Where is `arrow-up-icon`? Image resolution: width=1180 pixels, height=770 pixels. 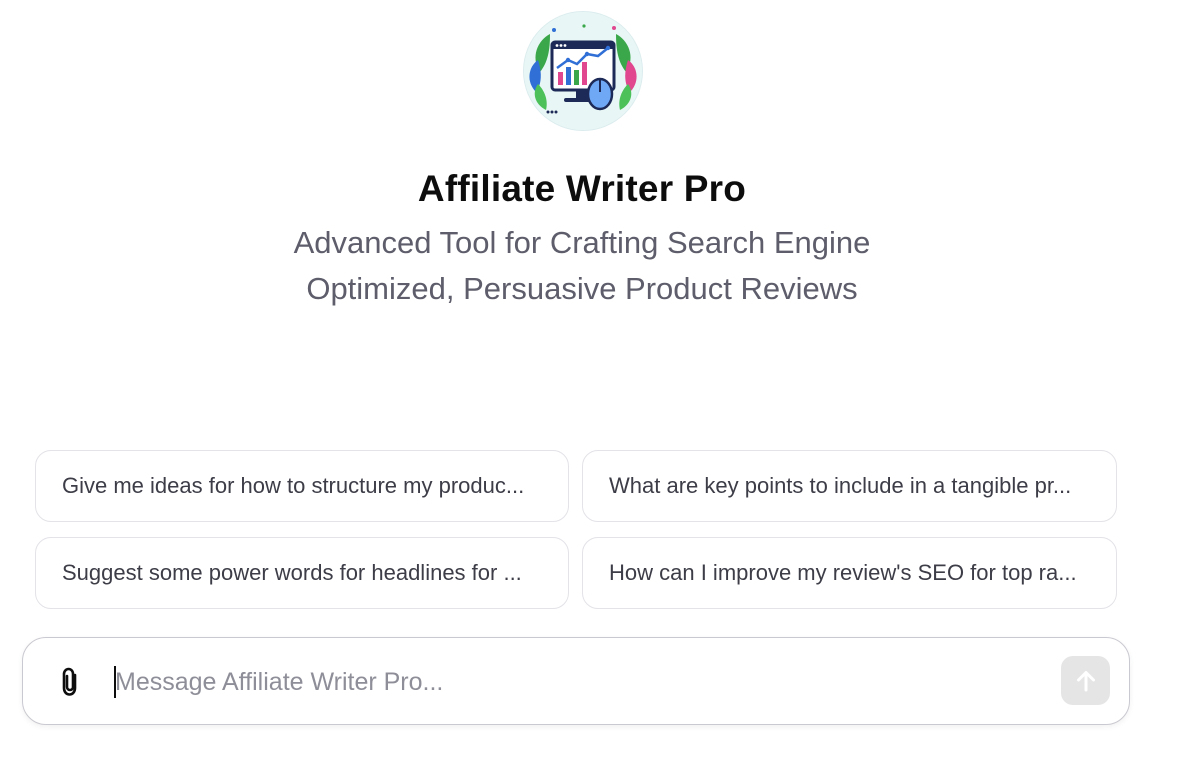 arrow-up-icon is located at coordinates (1085, 680).